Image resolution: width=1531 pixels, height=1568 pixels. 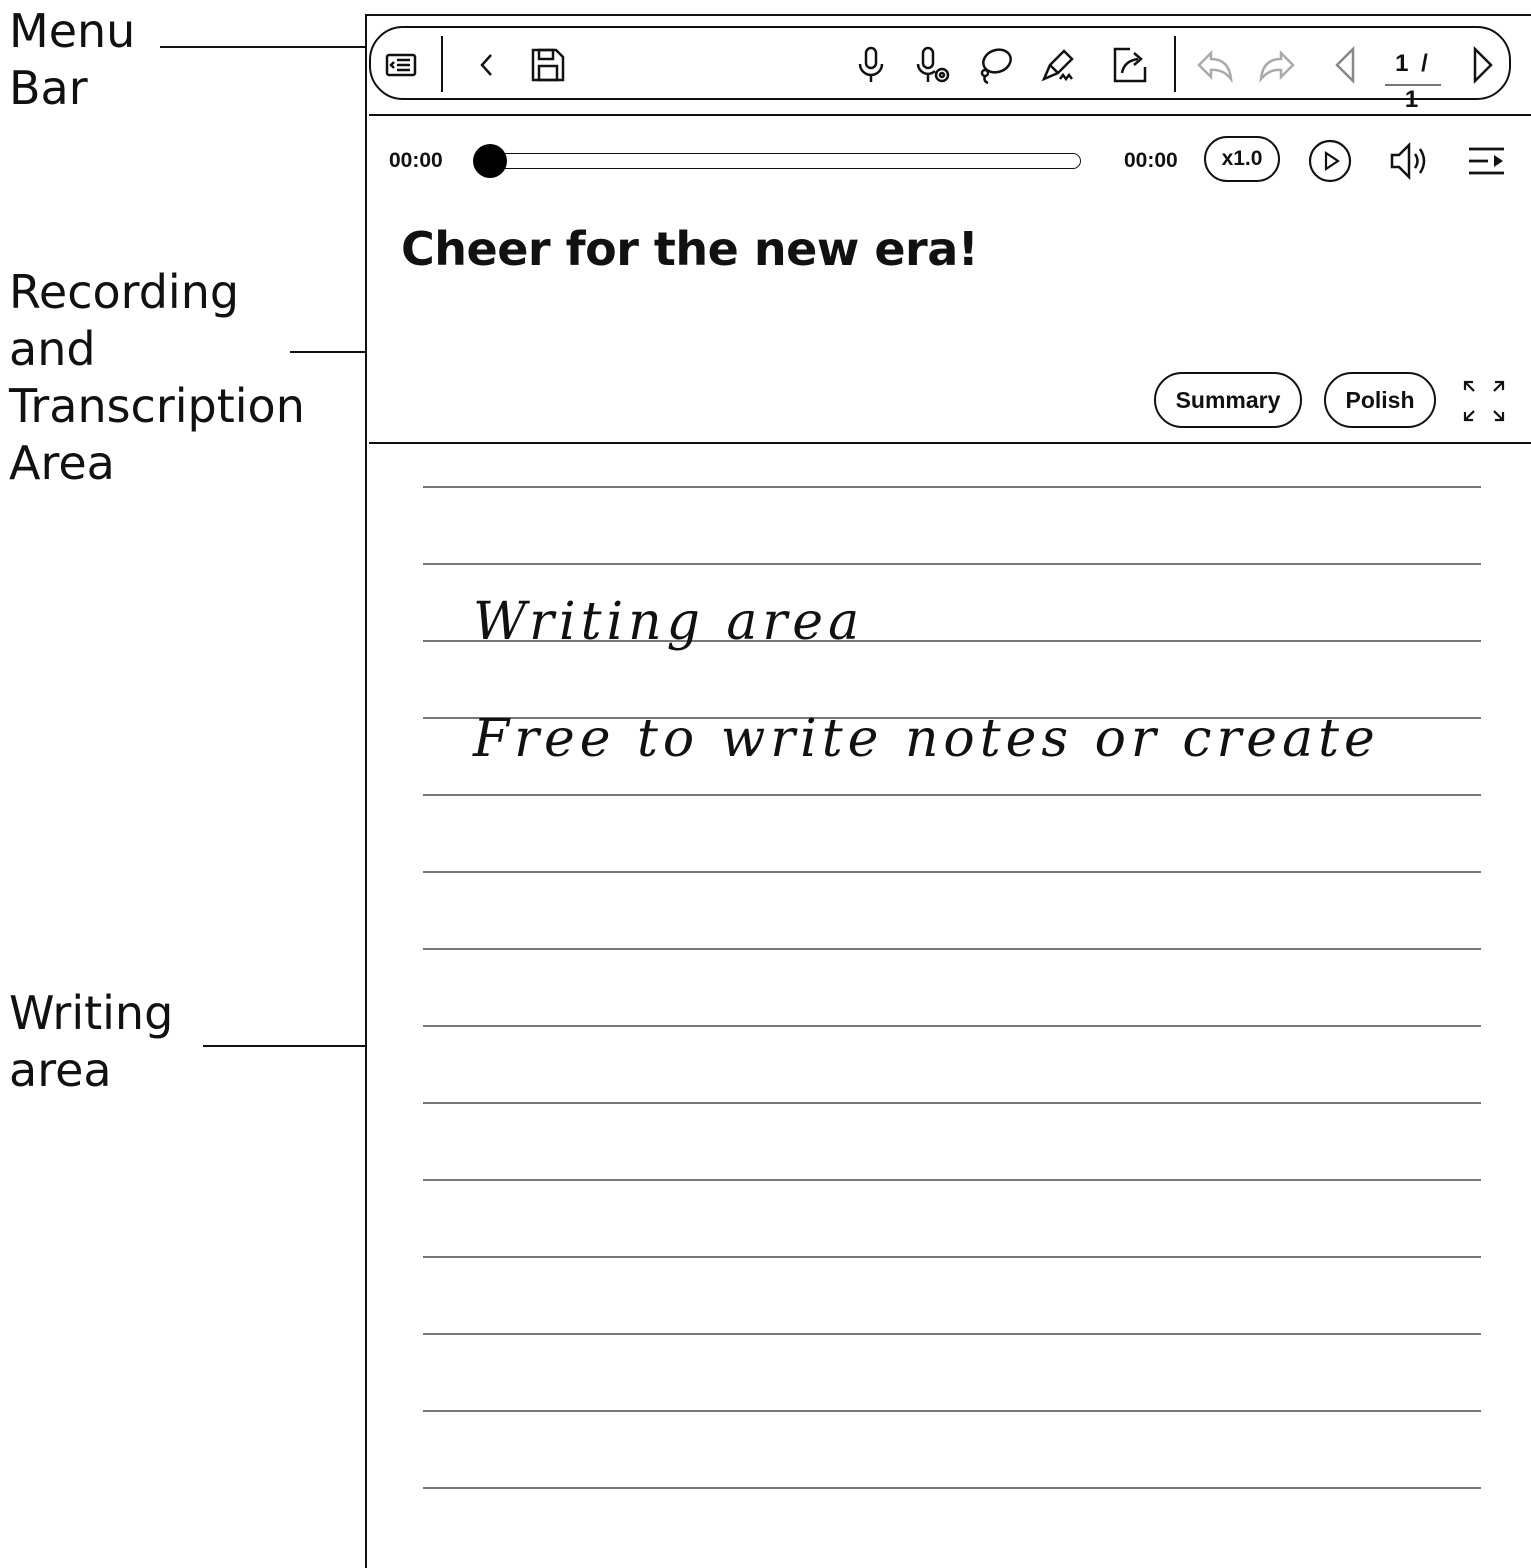 I want to click on current-time: 00:00, so click(x=416, y=160).